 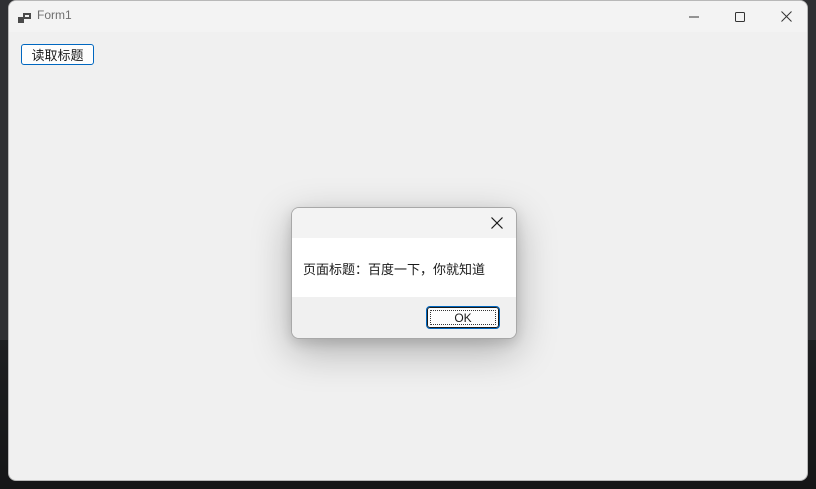 What do you see at coordinates (25, 16) in the screenshot?
I see `app-icon` at bounding box center [25, 16].